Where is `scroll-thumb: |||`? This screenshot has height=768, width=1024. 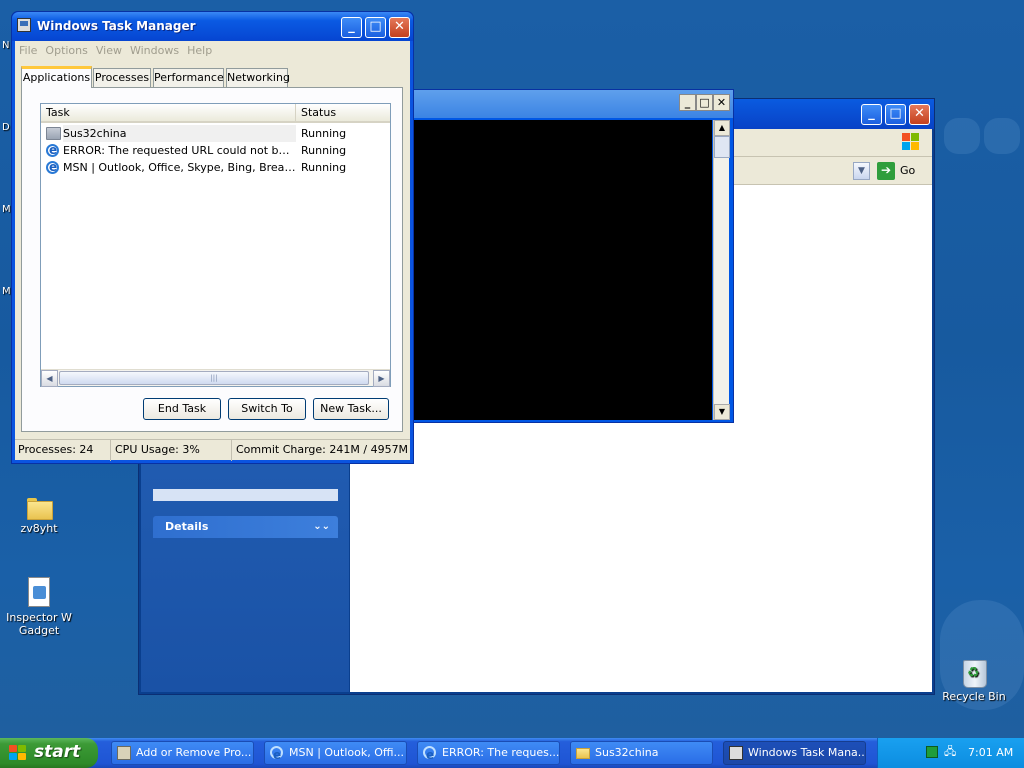 scroll-thumb: ||| is located at coordinates (214, 378).